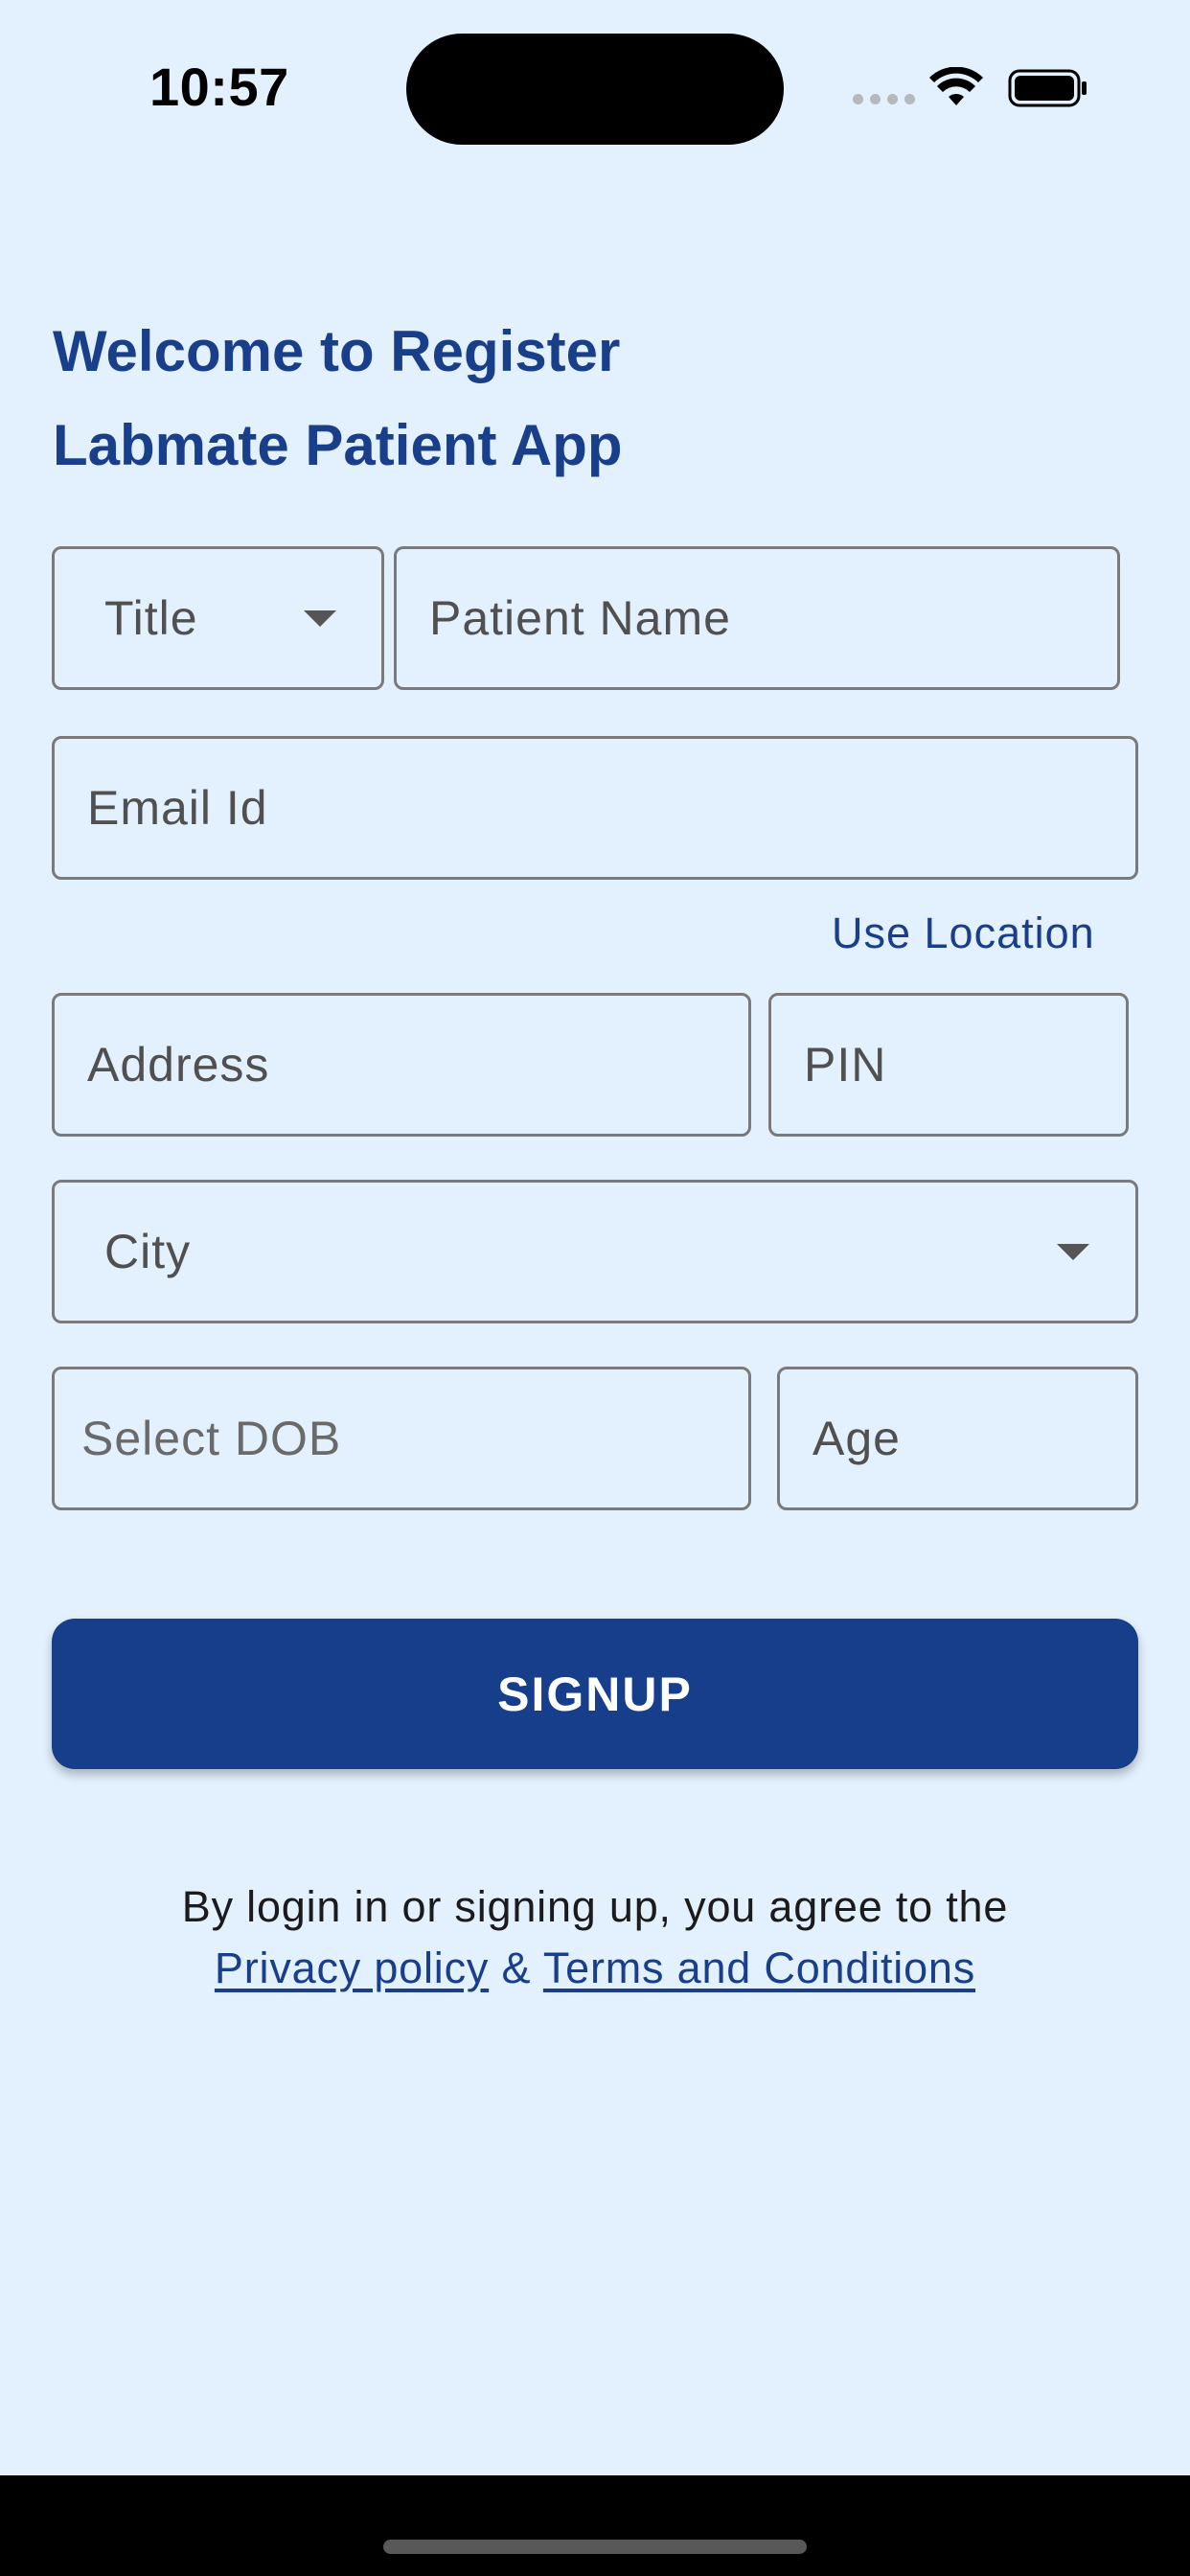 This screenshot has height=2576, width=1190. Describe the element at coordinates (402, 1065) in the screenshot. I see `address-input: Address` at that location.